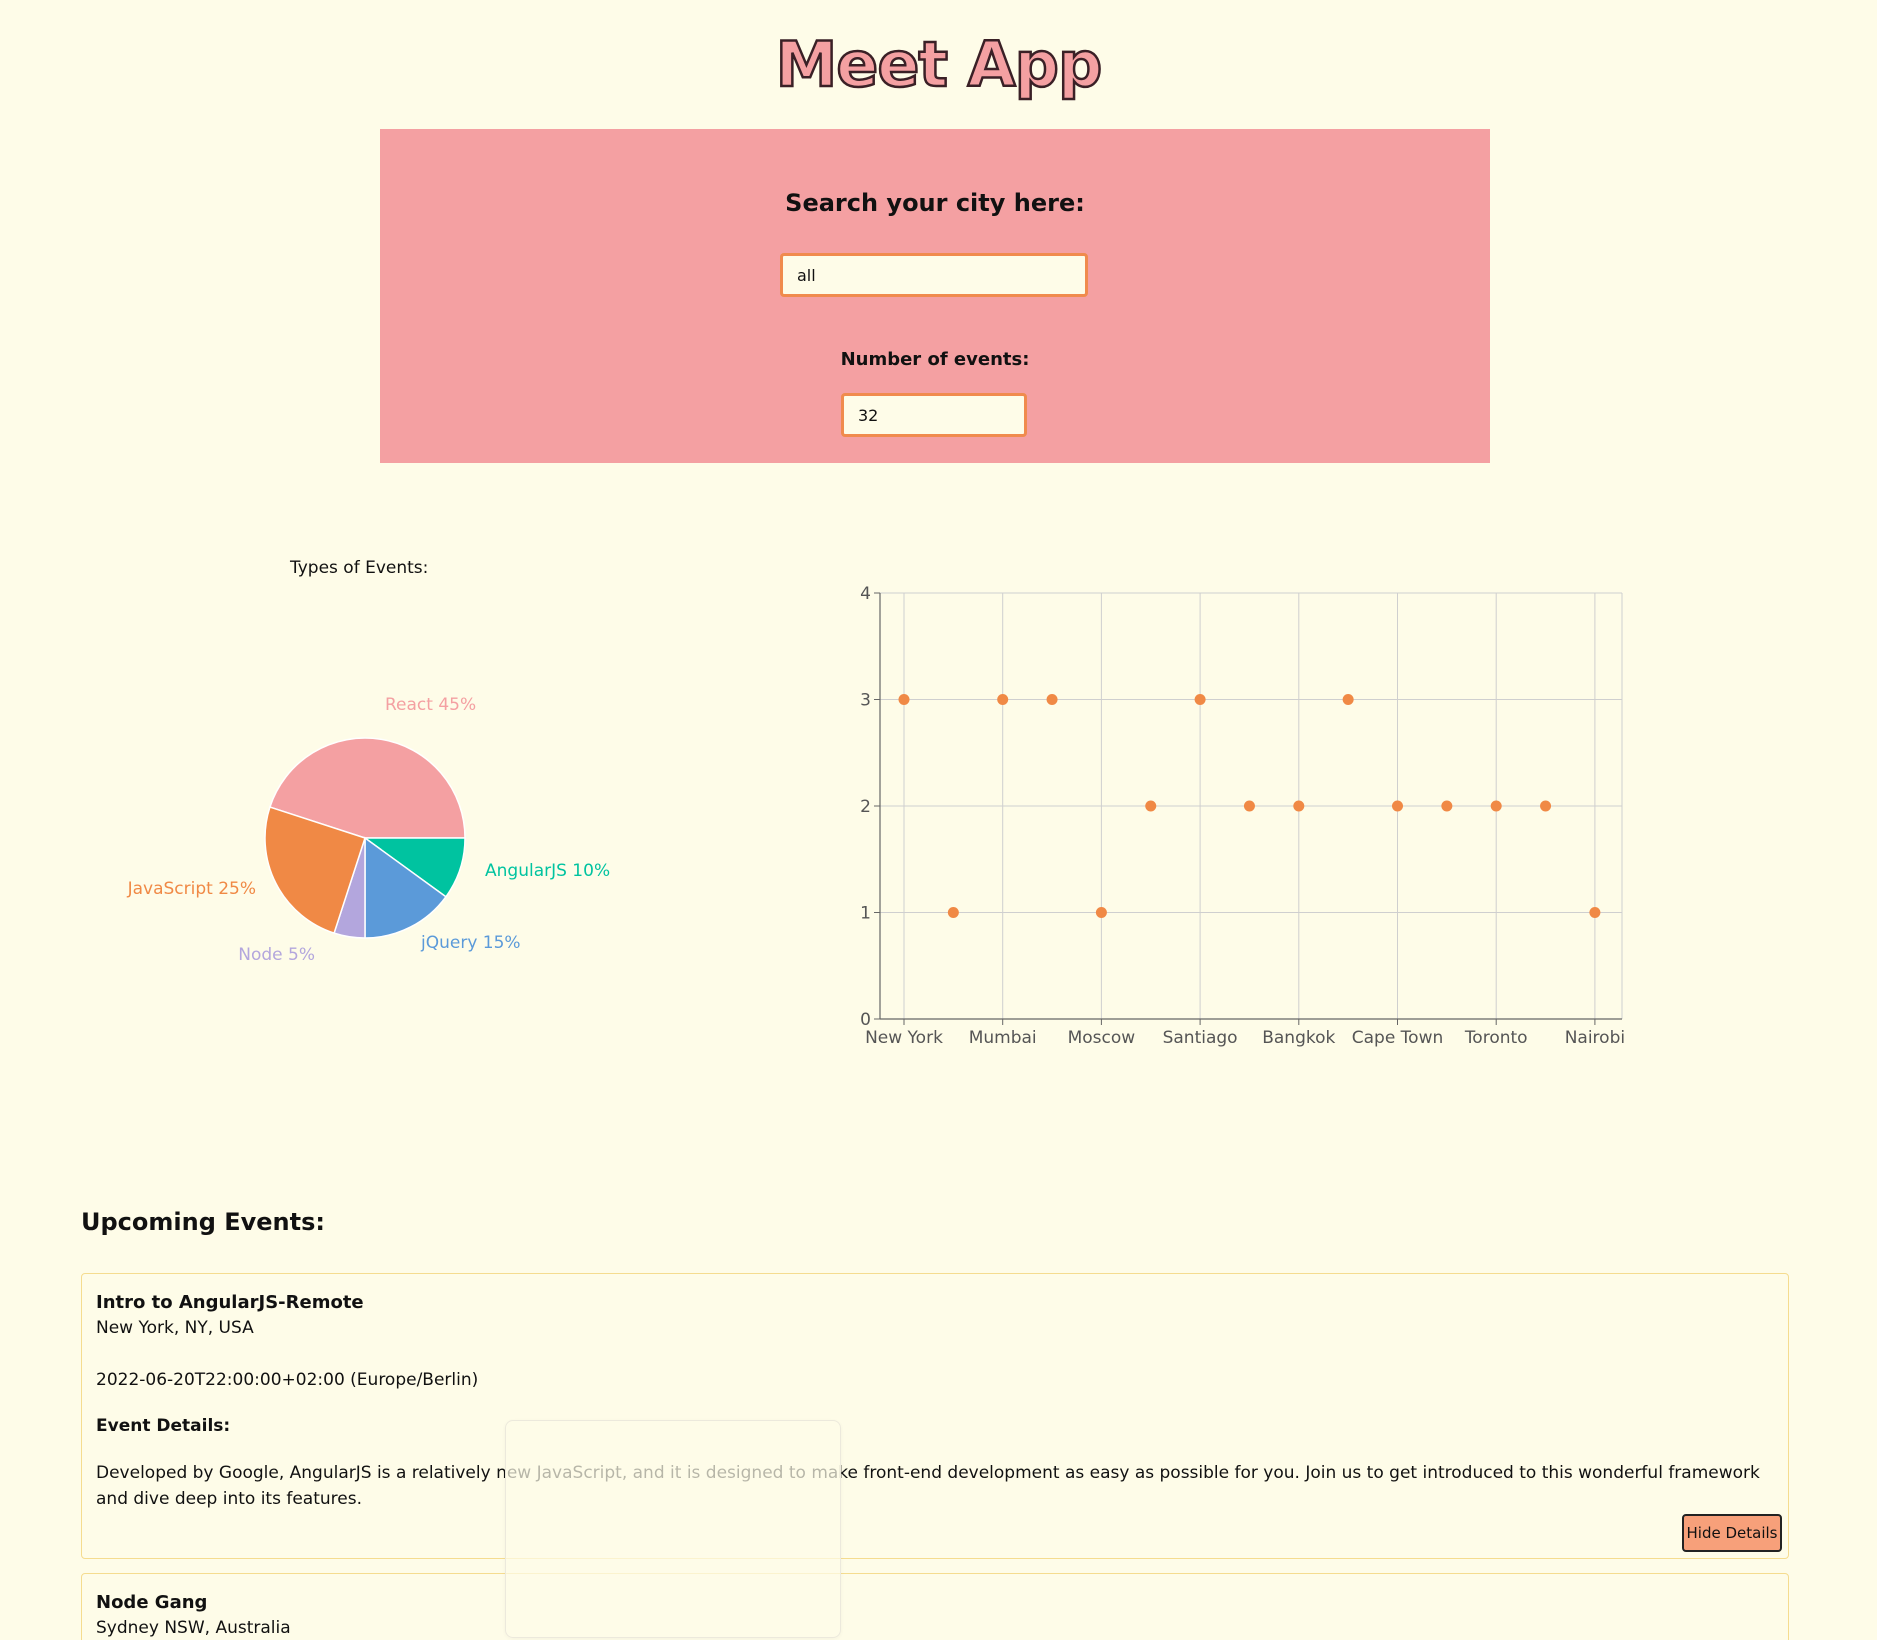  What do you see at coordinates (547, 871) in the screenshot?
I see `pie-label-angularjs: AngularJS 10%` at bounding box center [547, 871].